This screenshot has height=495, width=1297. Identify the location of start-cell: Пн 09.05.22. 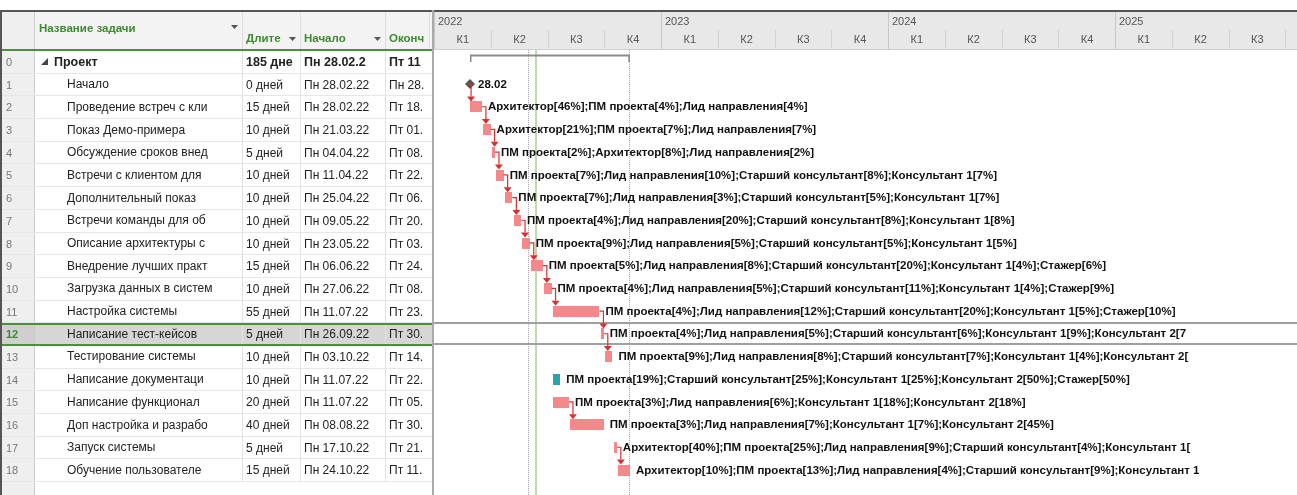
(342, 220).